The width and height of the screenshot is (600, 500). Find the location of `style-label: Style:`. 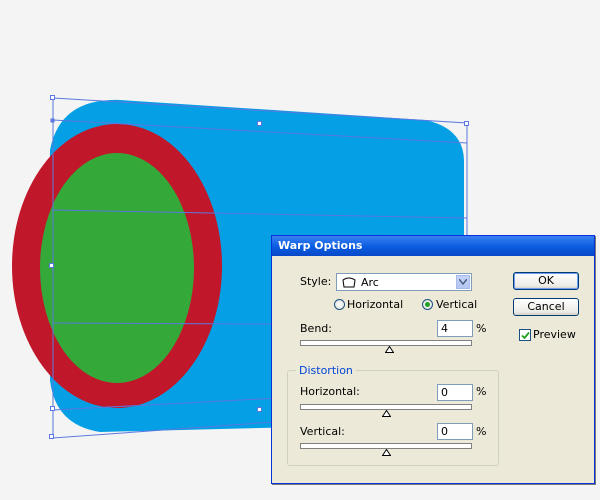

style-label: Style: is located at coordinates (316, 281).